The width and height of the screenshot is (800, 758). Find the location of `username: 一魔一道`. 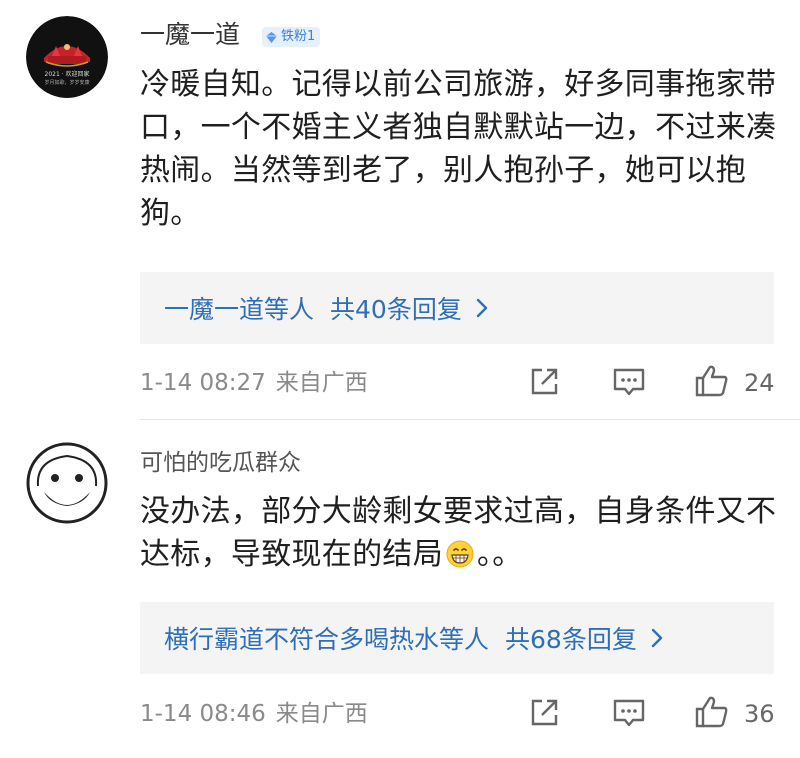

username: 一魔一道 is located at coordinates (190, 35).